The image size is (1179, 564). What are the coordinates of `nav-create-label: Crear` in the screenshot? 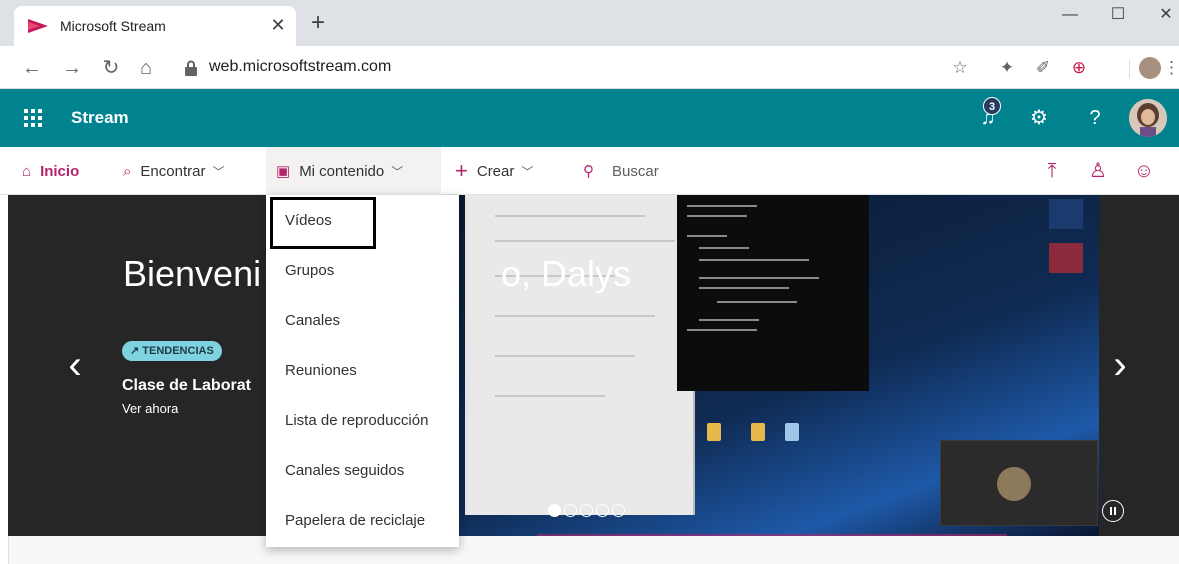 It's located at (495, 171).